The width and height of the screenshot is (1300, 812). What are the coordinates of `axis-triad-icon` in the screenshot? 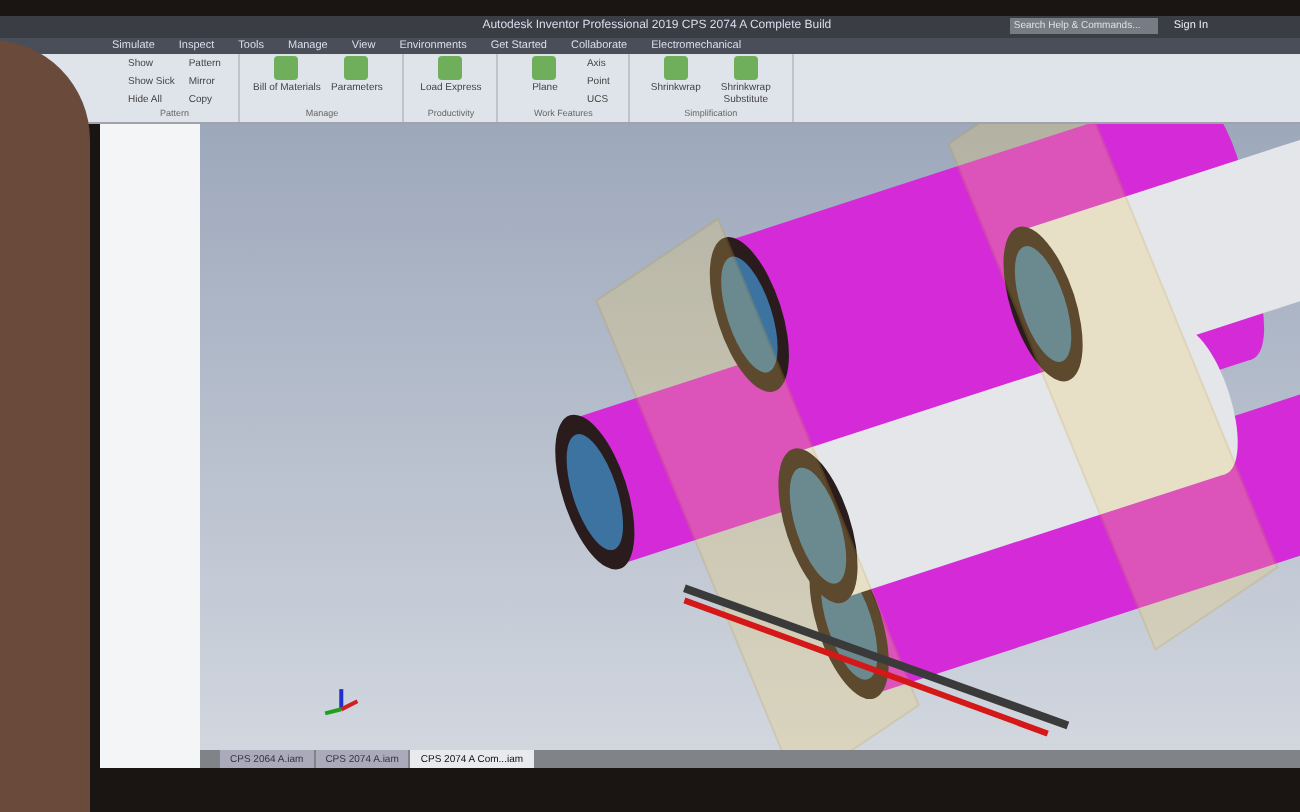 It's located at (341, 702).